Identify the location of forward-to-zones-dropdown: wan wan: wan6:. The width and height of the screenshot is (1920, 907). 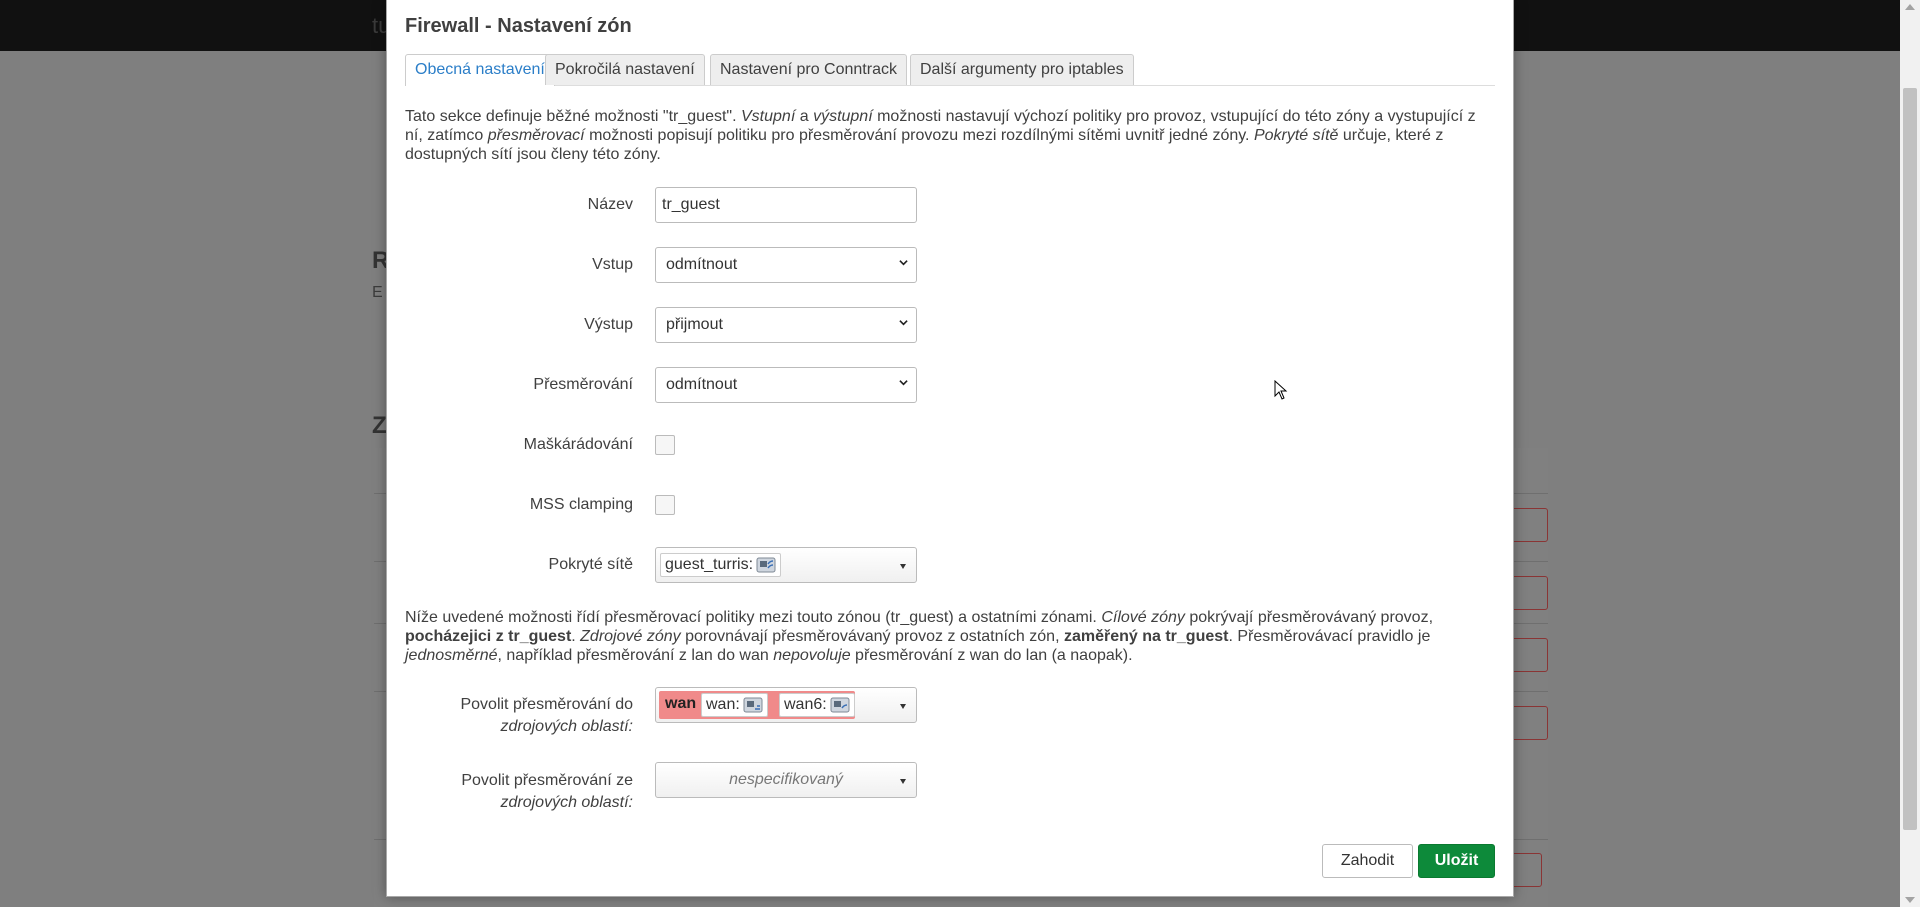
(786, 705).